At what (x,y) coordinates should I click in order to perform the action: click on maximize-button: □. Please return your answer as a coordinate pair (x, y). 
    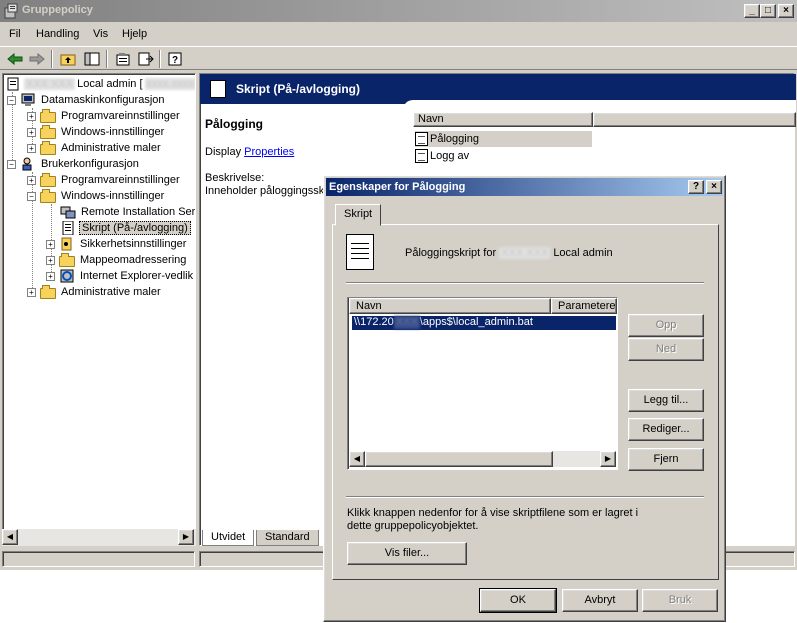
    Looking at the image, I should click on (768, 11).